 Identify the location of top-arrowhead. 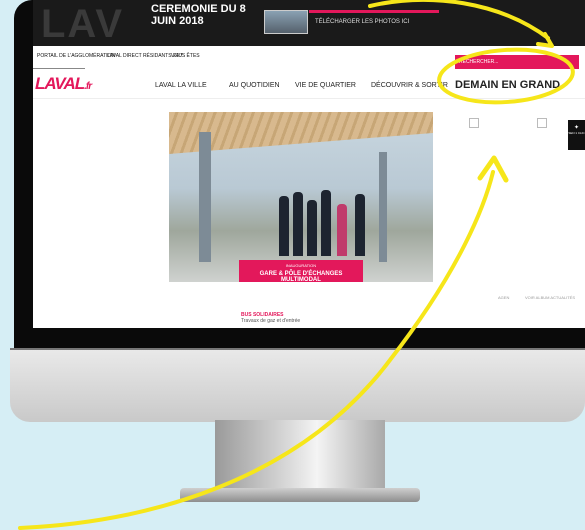
(545, 40).